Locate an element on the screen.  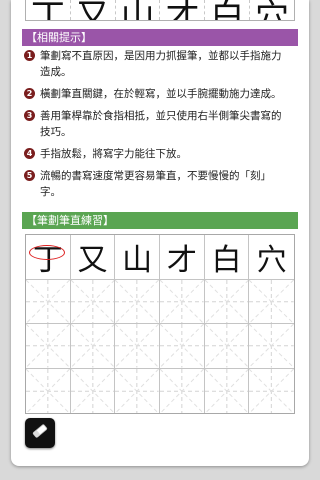
model-character: 又 is located at coordinates (92, 260).